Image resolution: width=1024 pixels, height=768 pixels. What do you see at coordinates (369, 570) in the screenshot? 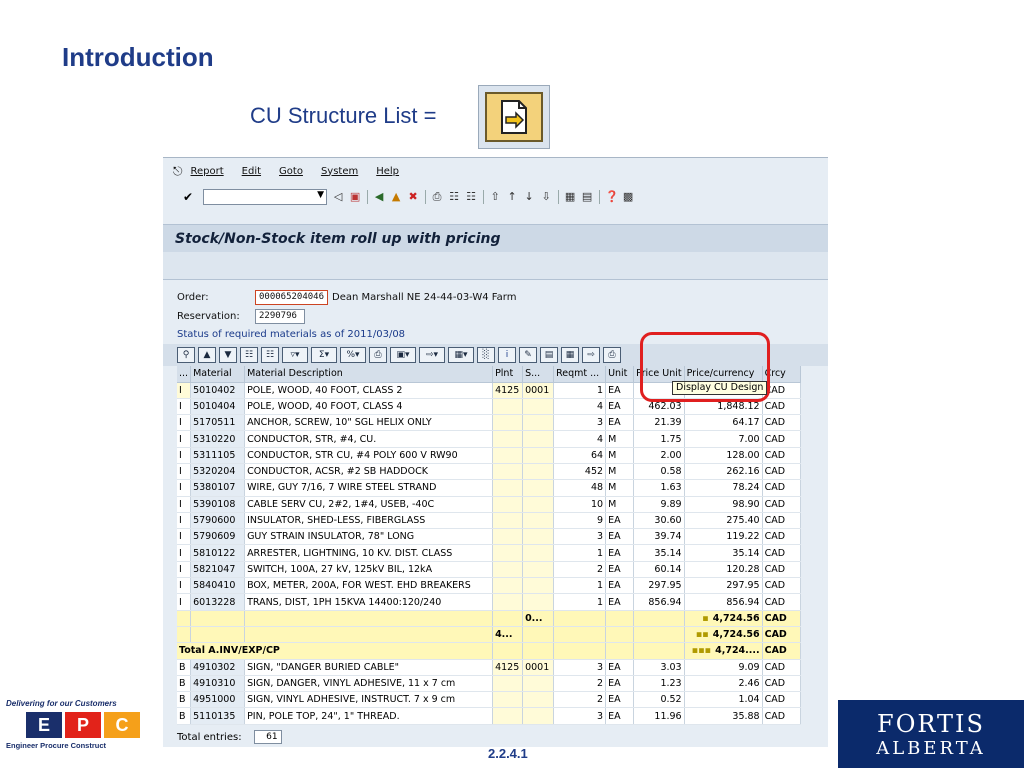
I see `description-cell: SWITCH, 100A, 27 kV, 125kV BIL, 12kA` at bounding box center [369, 570].